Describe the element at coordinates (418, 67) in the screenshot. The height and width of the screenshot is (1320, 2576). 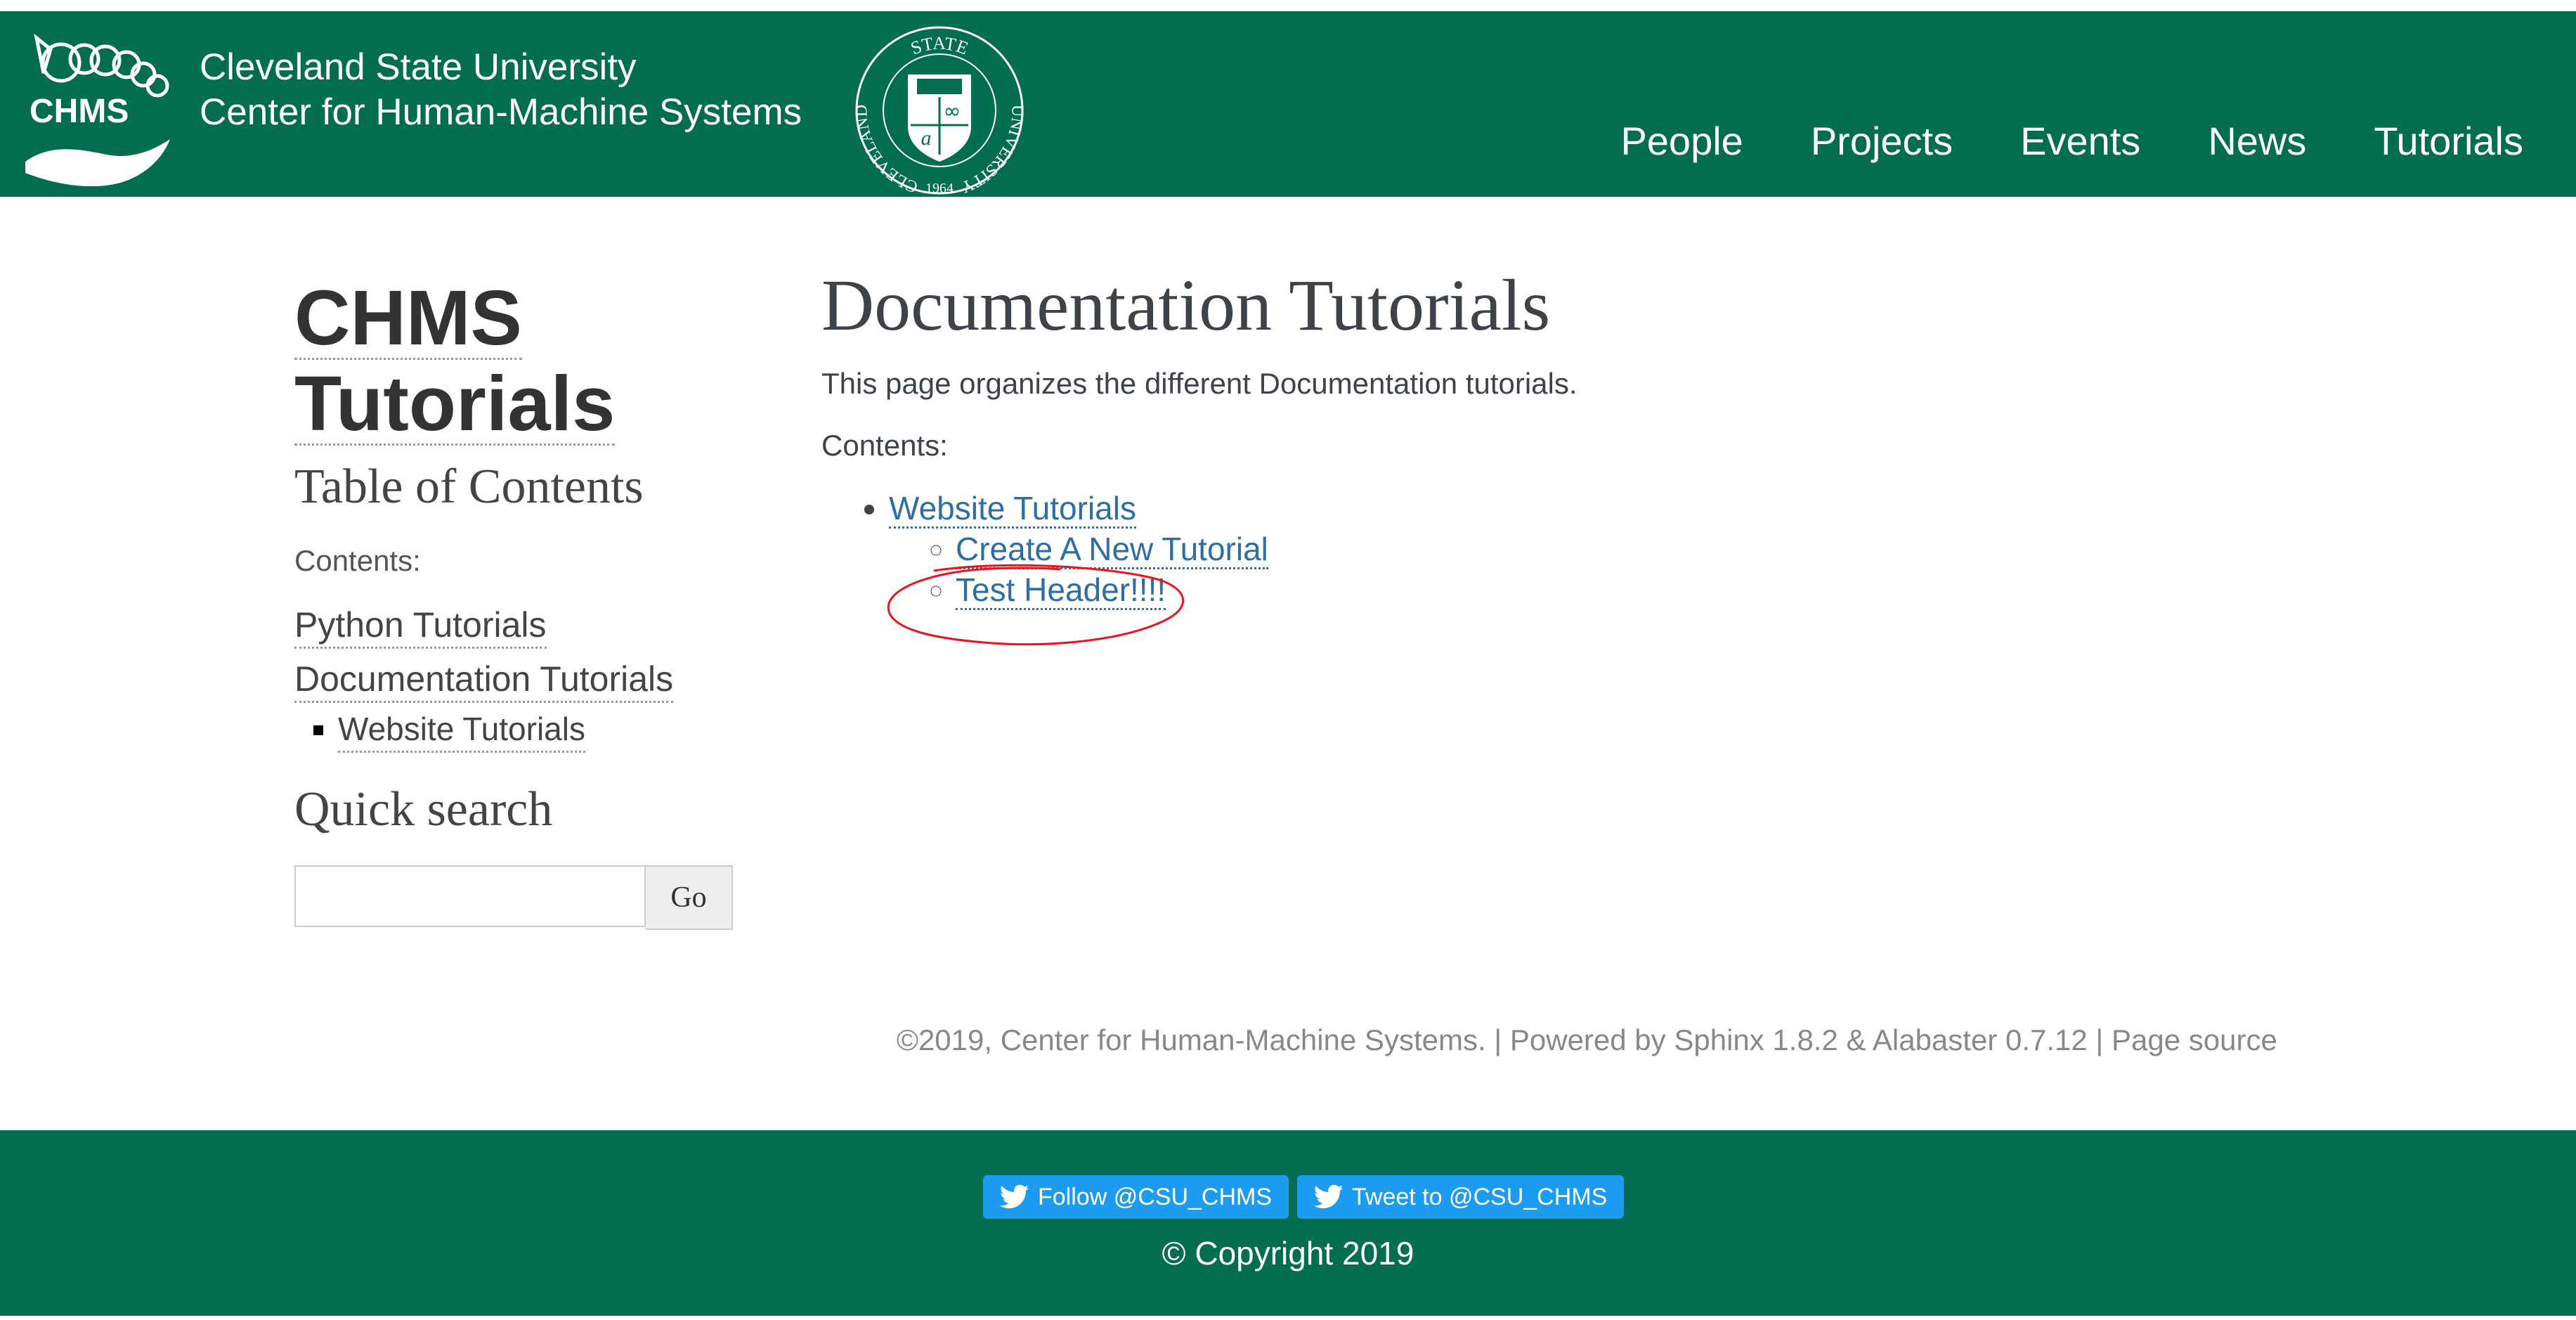
I see `university-line-1: Cleveland State University` at that location.